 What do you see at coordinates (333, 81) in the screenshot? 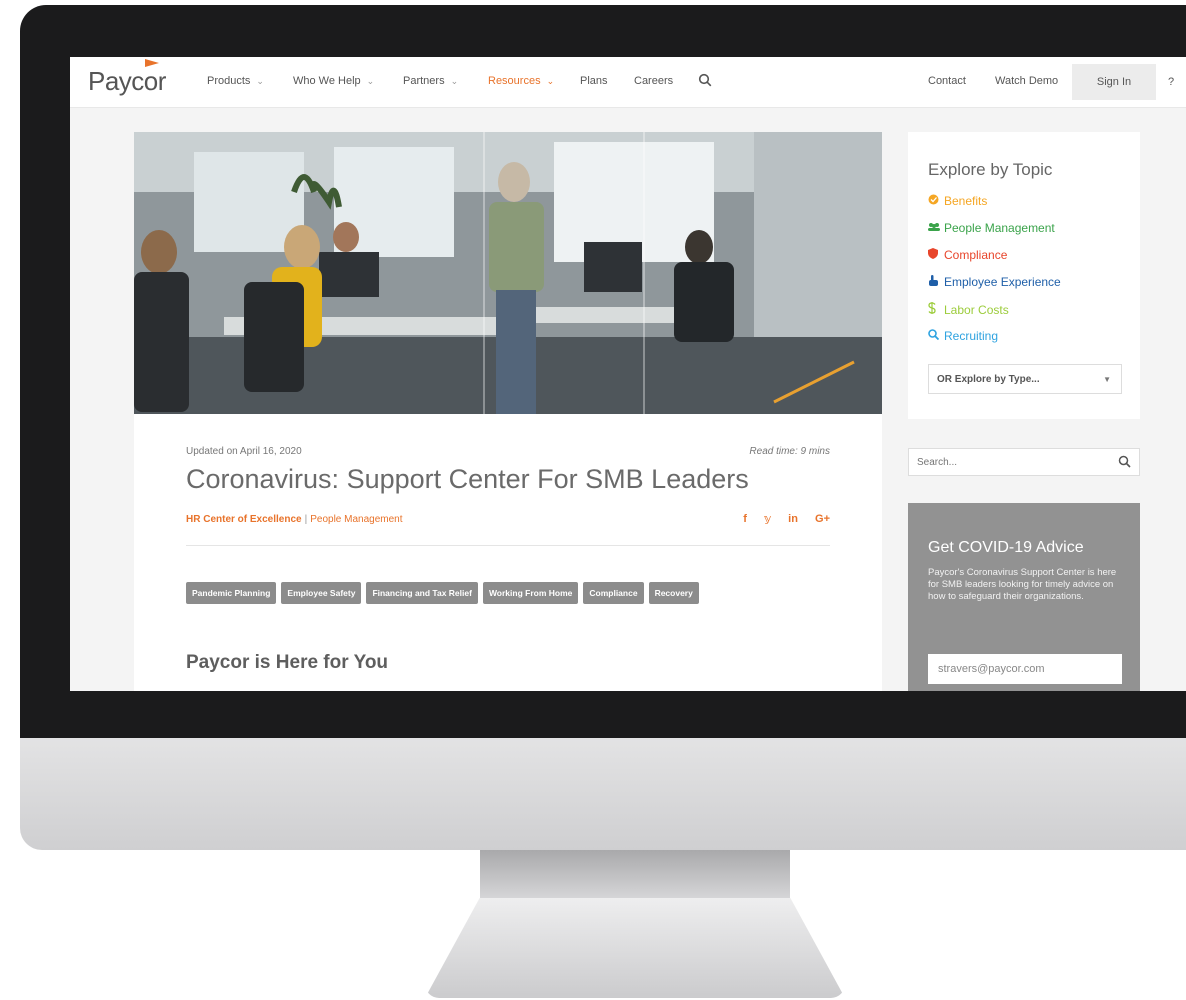
I see `nav-who-we-help: Who We Help ⌄` at bounding box center [333, 81].